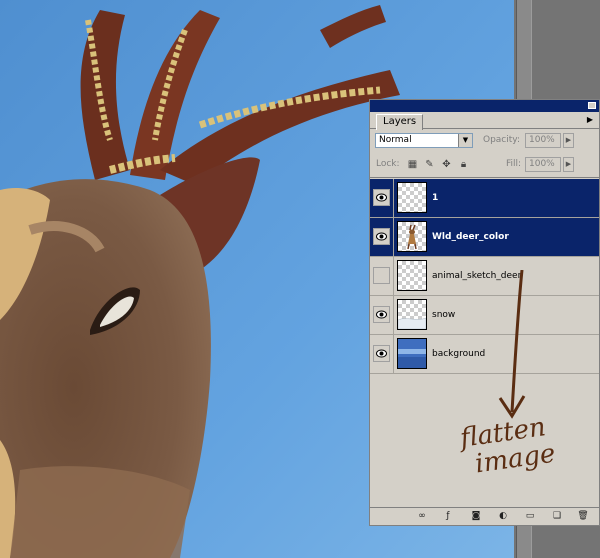  Describe the element at coordinates (484, 315) in the screenshot. I see `layer-row-snow: snow` at that location.